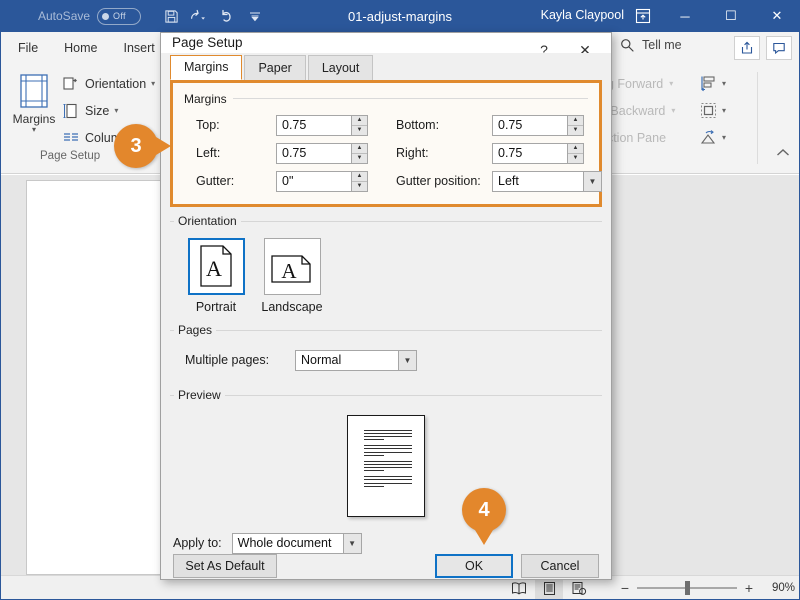 This screenshot has height=600, width=800. I want to click on multiple-pages-row: Multiple pages: Normal ▼, so click(386, 360).